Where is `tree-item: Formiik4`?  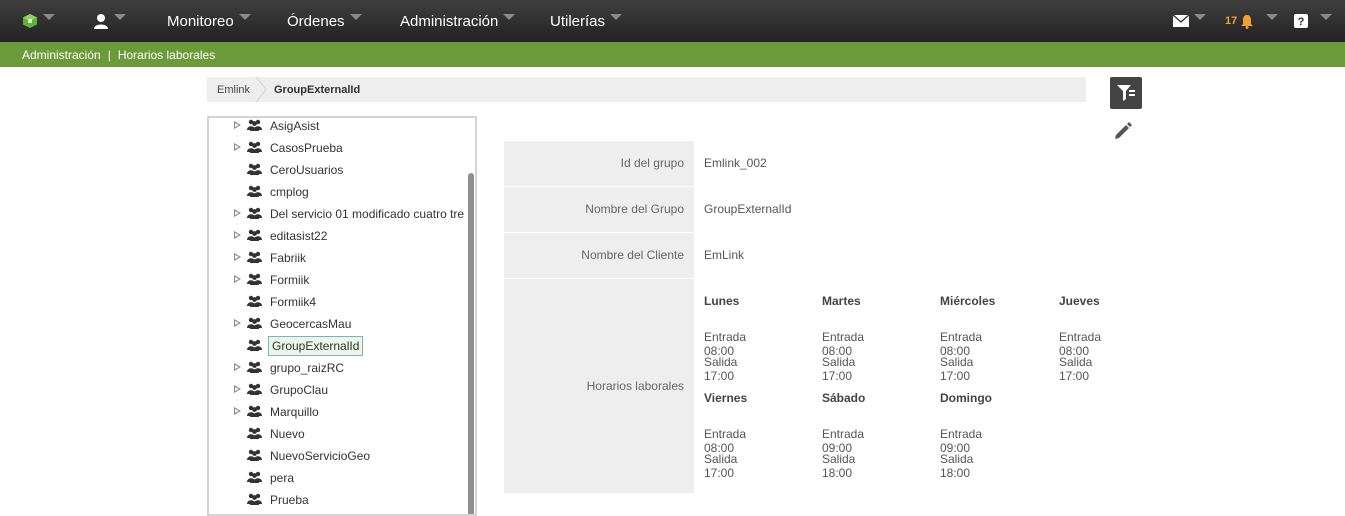 tree-item: Formiik4 is located at coordinates (339, 302).